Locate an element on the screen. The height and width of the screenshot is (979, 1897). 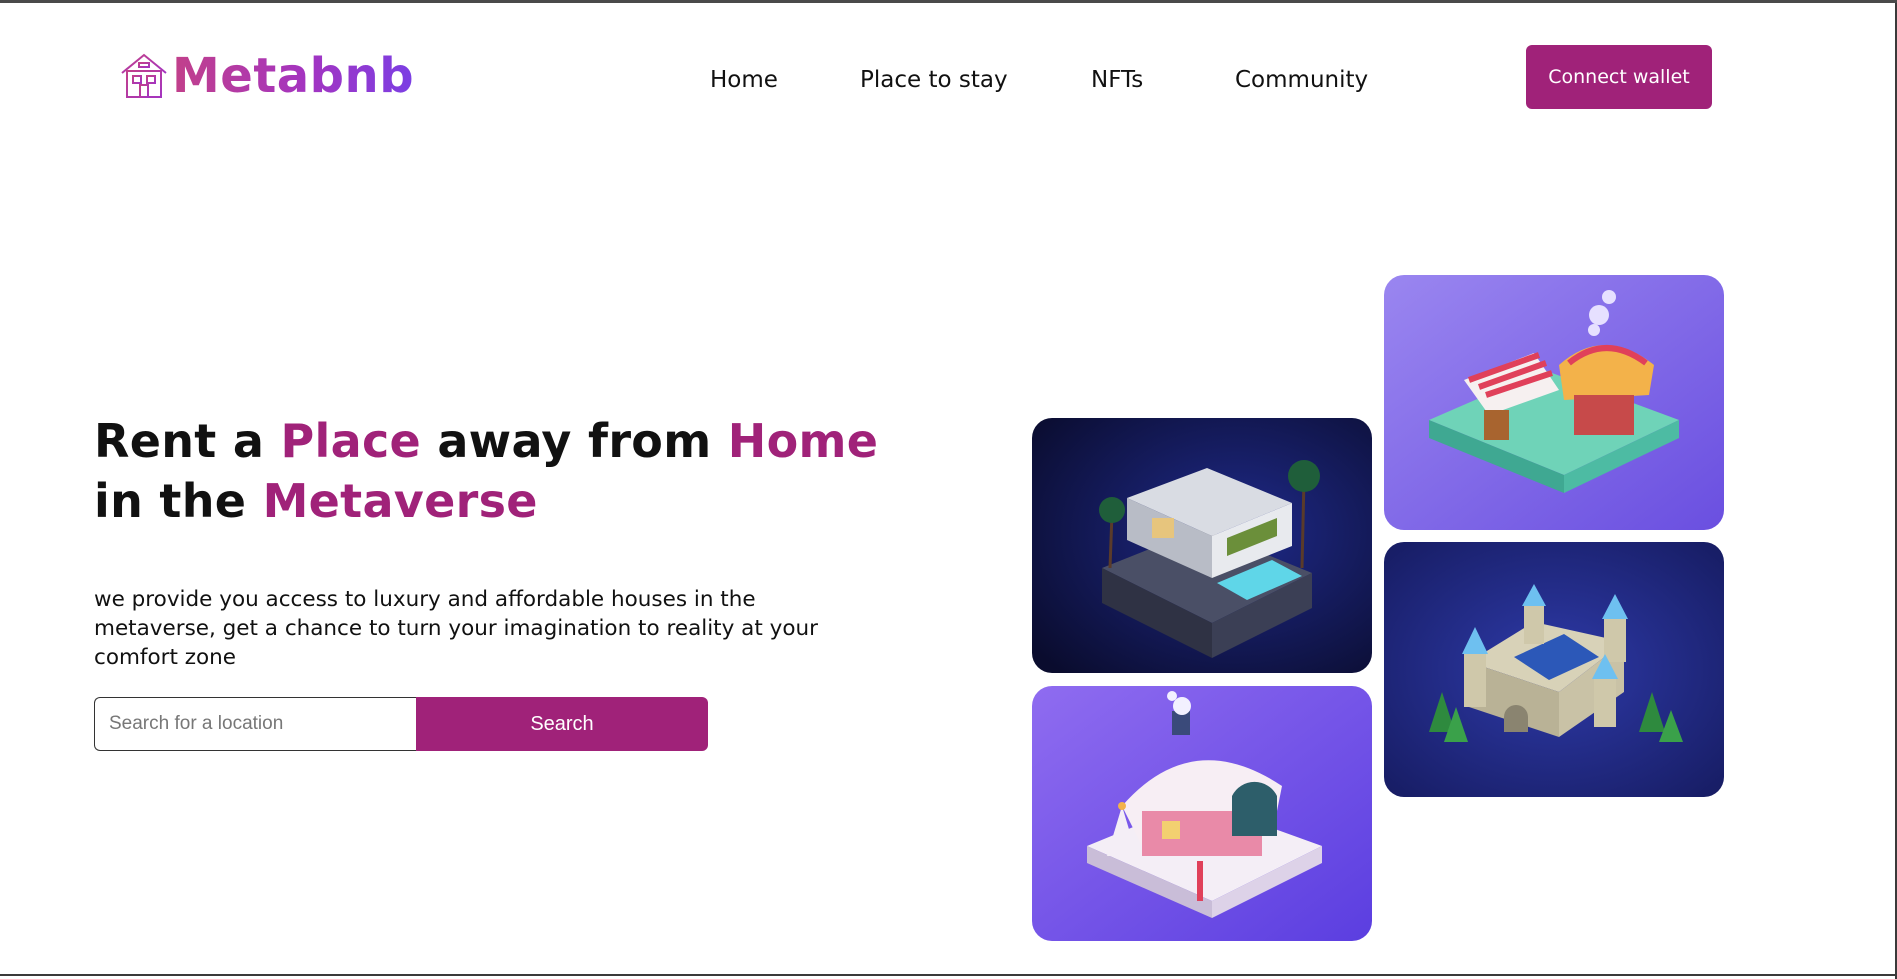
hero-title-part: in the is located at coordinates (178, 501).